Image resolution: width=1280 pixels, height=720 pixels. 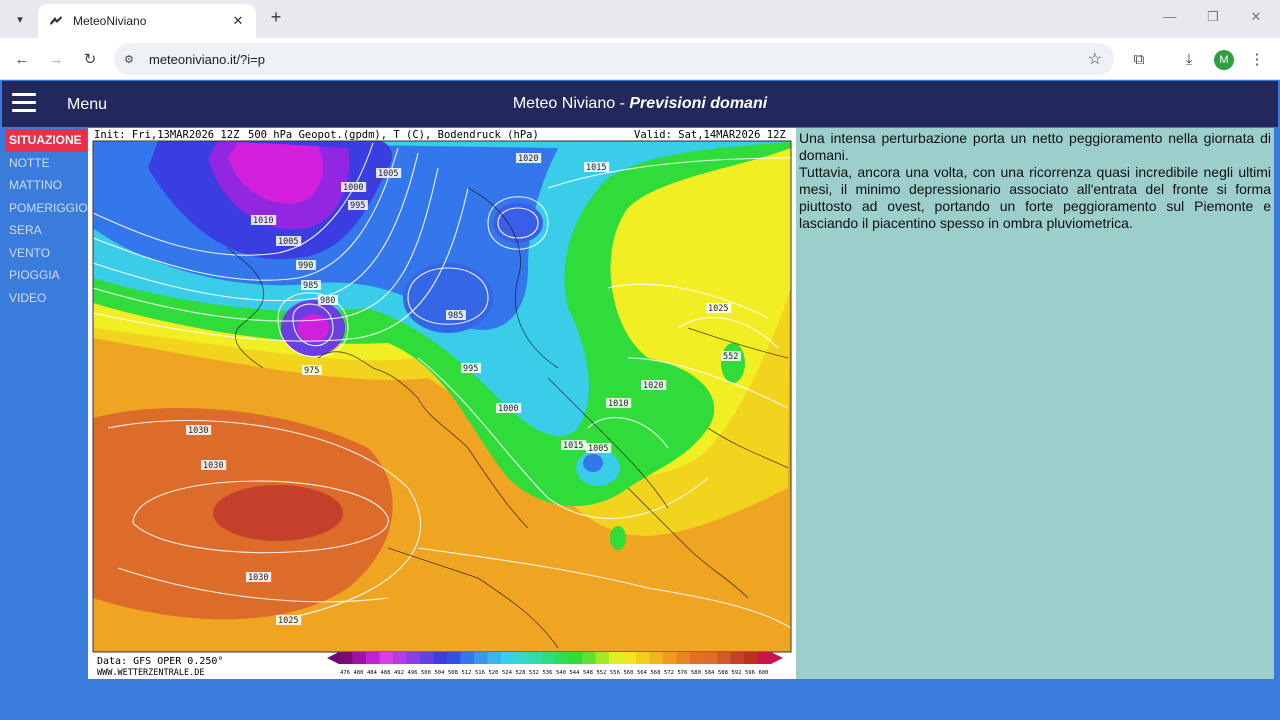 What do you see at coordinates (46, 185) in the screenshot?
I see `sidebar-item-mattino: MATTINO` at bounding box center [46, 185].